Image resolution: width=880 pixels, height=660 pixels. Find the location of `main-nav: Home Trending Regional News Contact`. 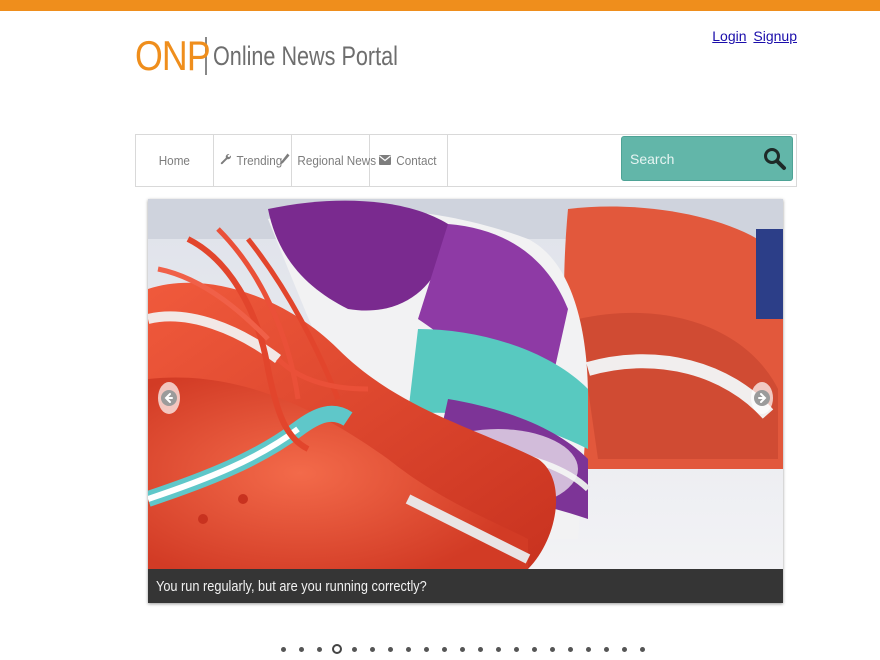

main-nav: Home Trending Regional News Contact is located at coordinates (466, 160).